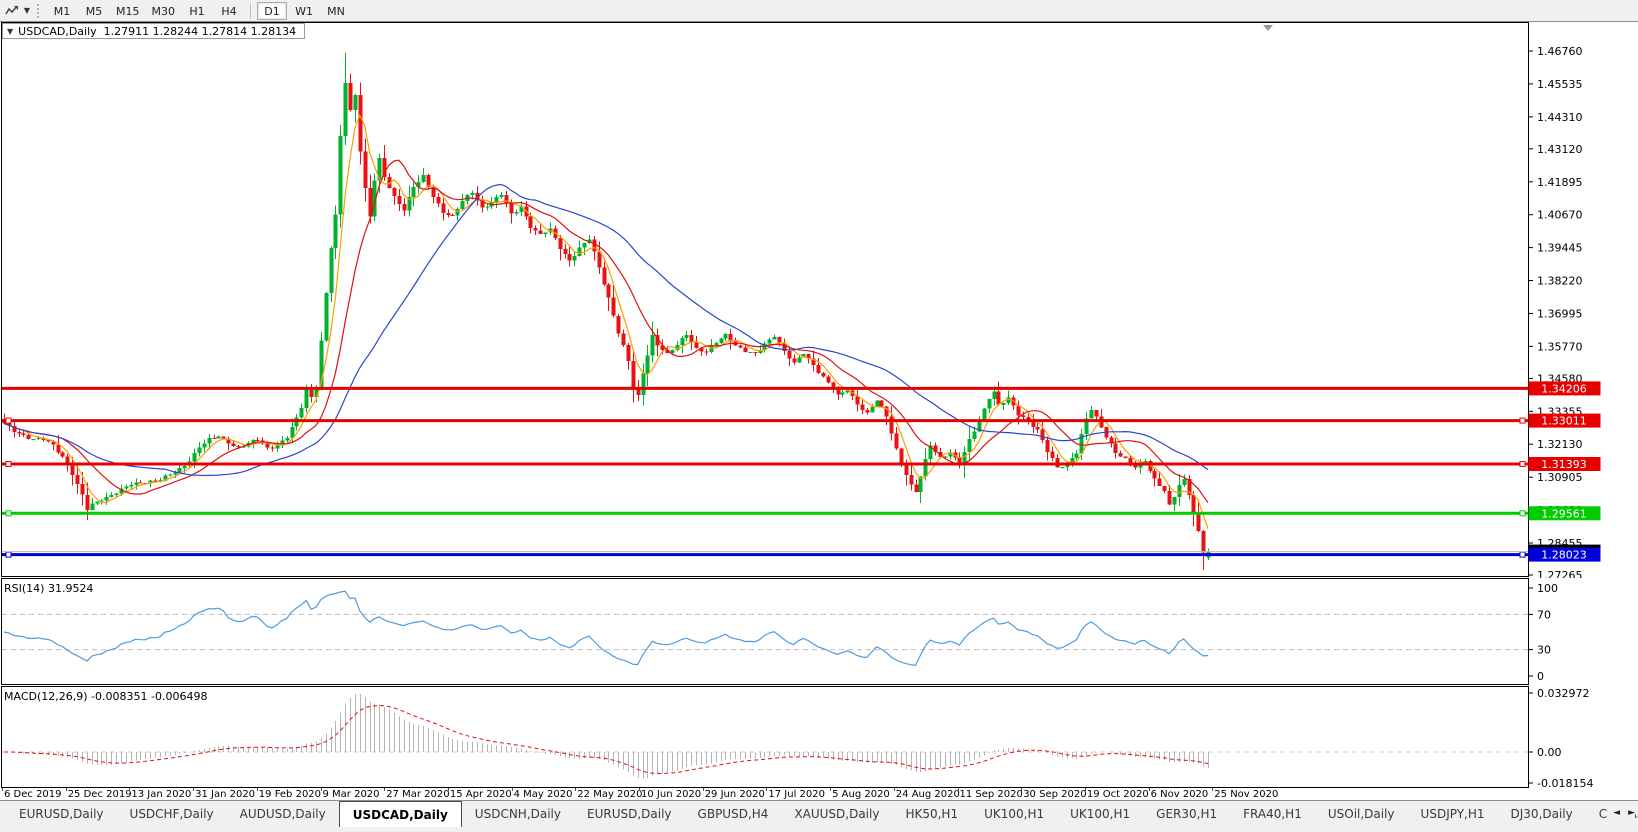 Image resolution: width=1638 pixels, height=832 pixels. What do you see at coordinates (610, 794) in the screenshot?
I see `date-label: 22 May 2020` at bounding box center [610, 794].